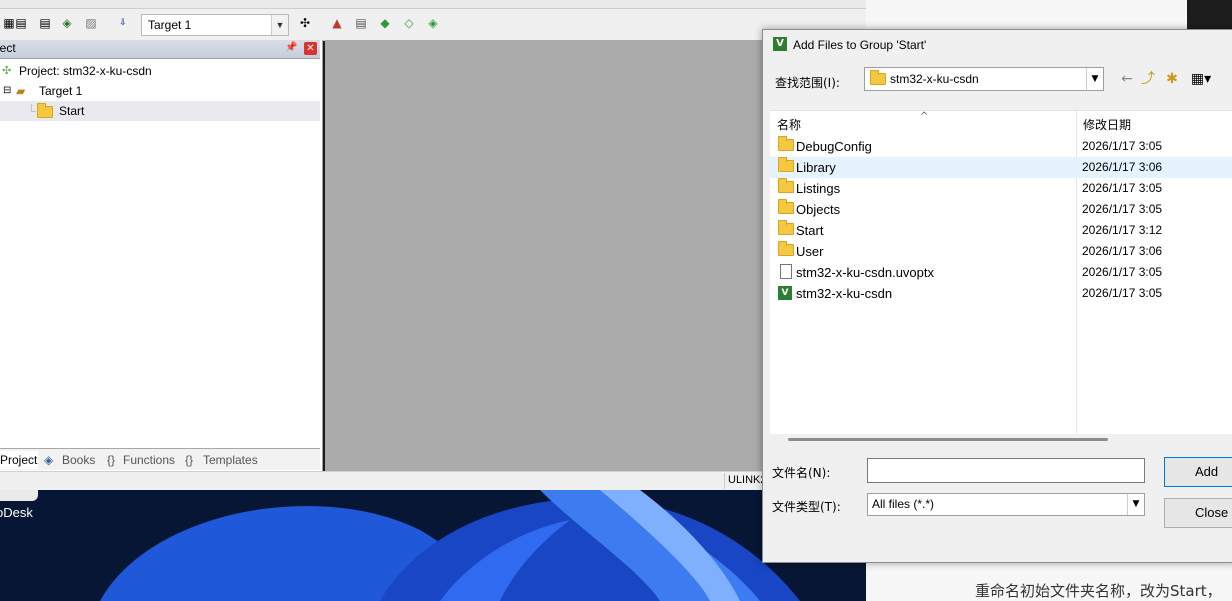  Describe the element at coordinates (310, 48) in the screenshot. I see `close-icon: ✕` at that location.